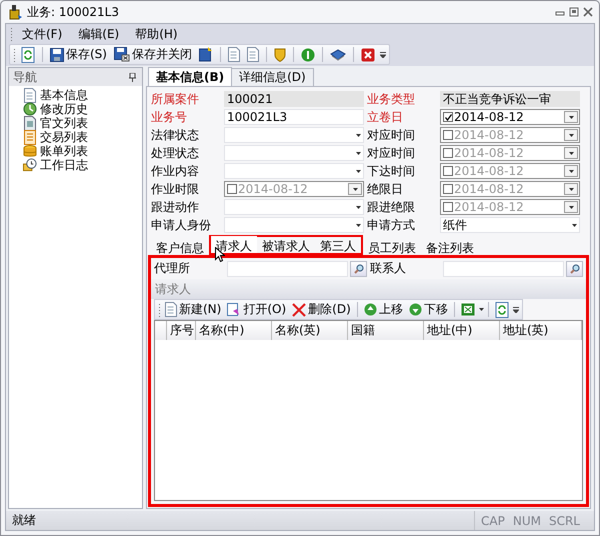  What do you see at coordinates (15, 12) in the screenshot?
I see `app-icon` at bounding box center [15, 12].